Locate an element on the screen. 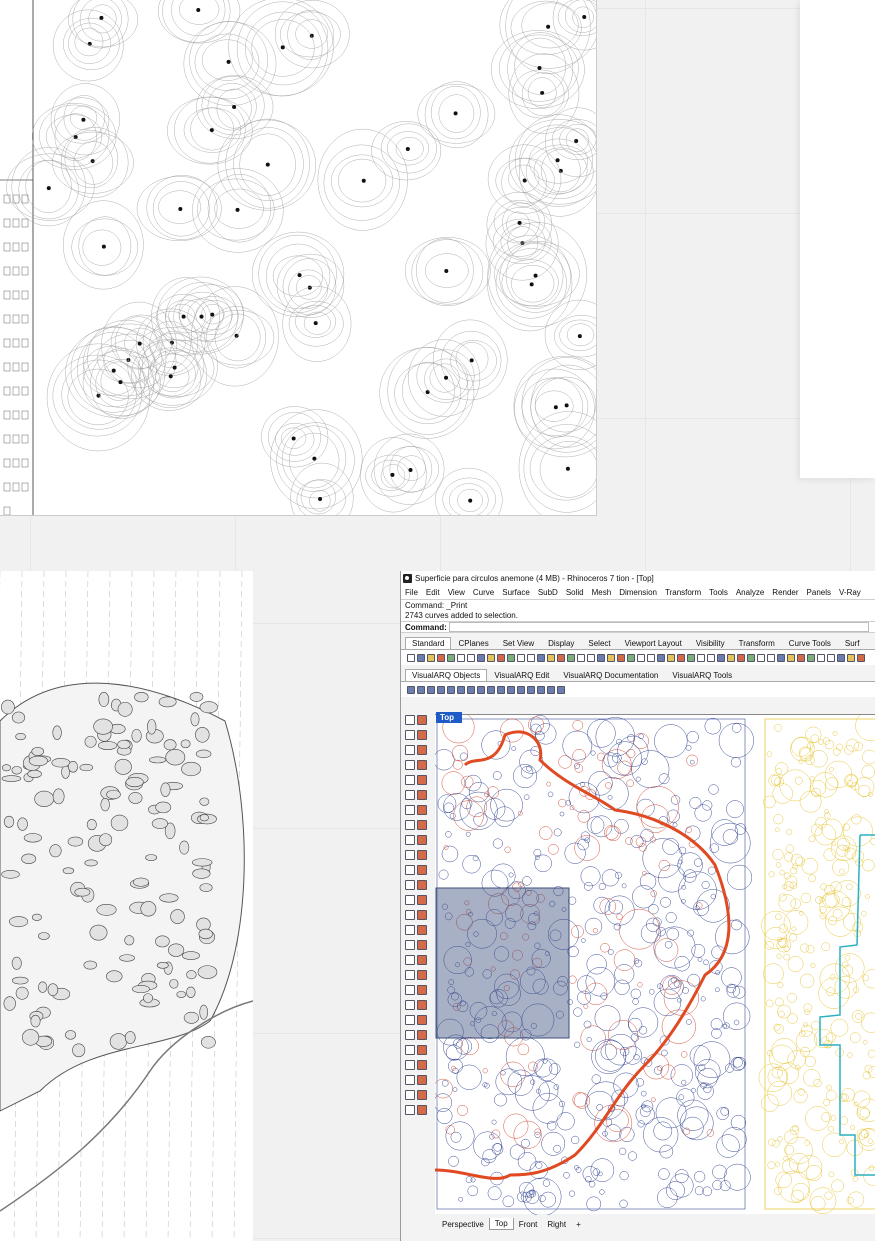  tab-cplanes: CPlanes is located at coordinates (473, 643).